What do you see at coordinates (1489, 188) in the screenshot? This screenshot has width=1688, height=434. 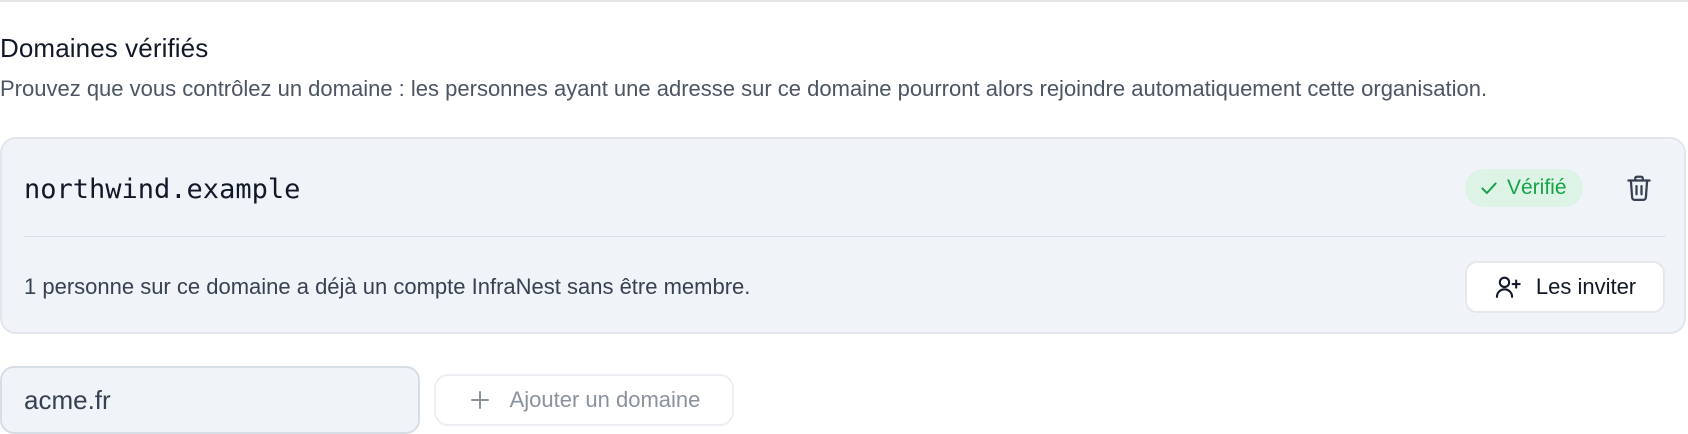 I see `check-icon` at bounding box center [1489, 188].